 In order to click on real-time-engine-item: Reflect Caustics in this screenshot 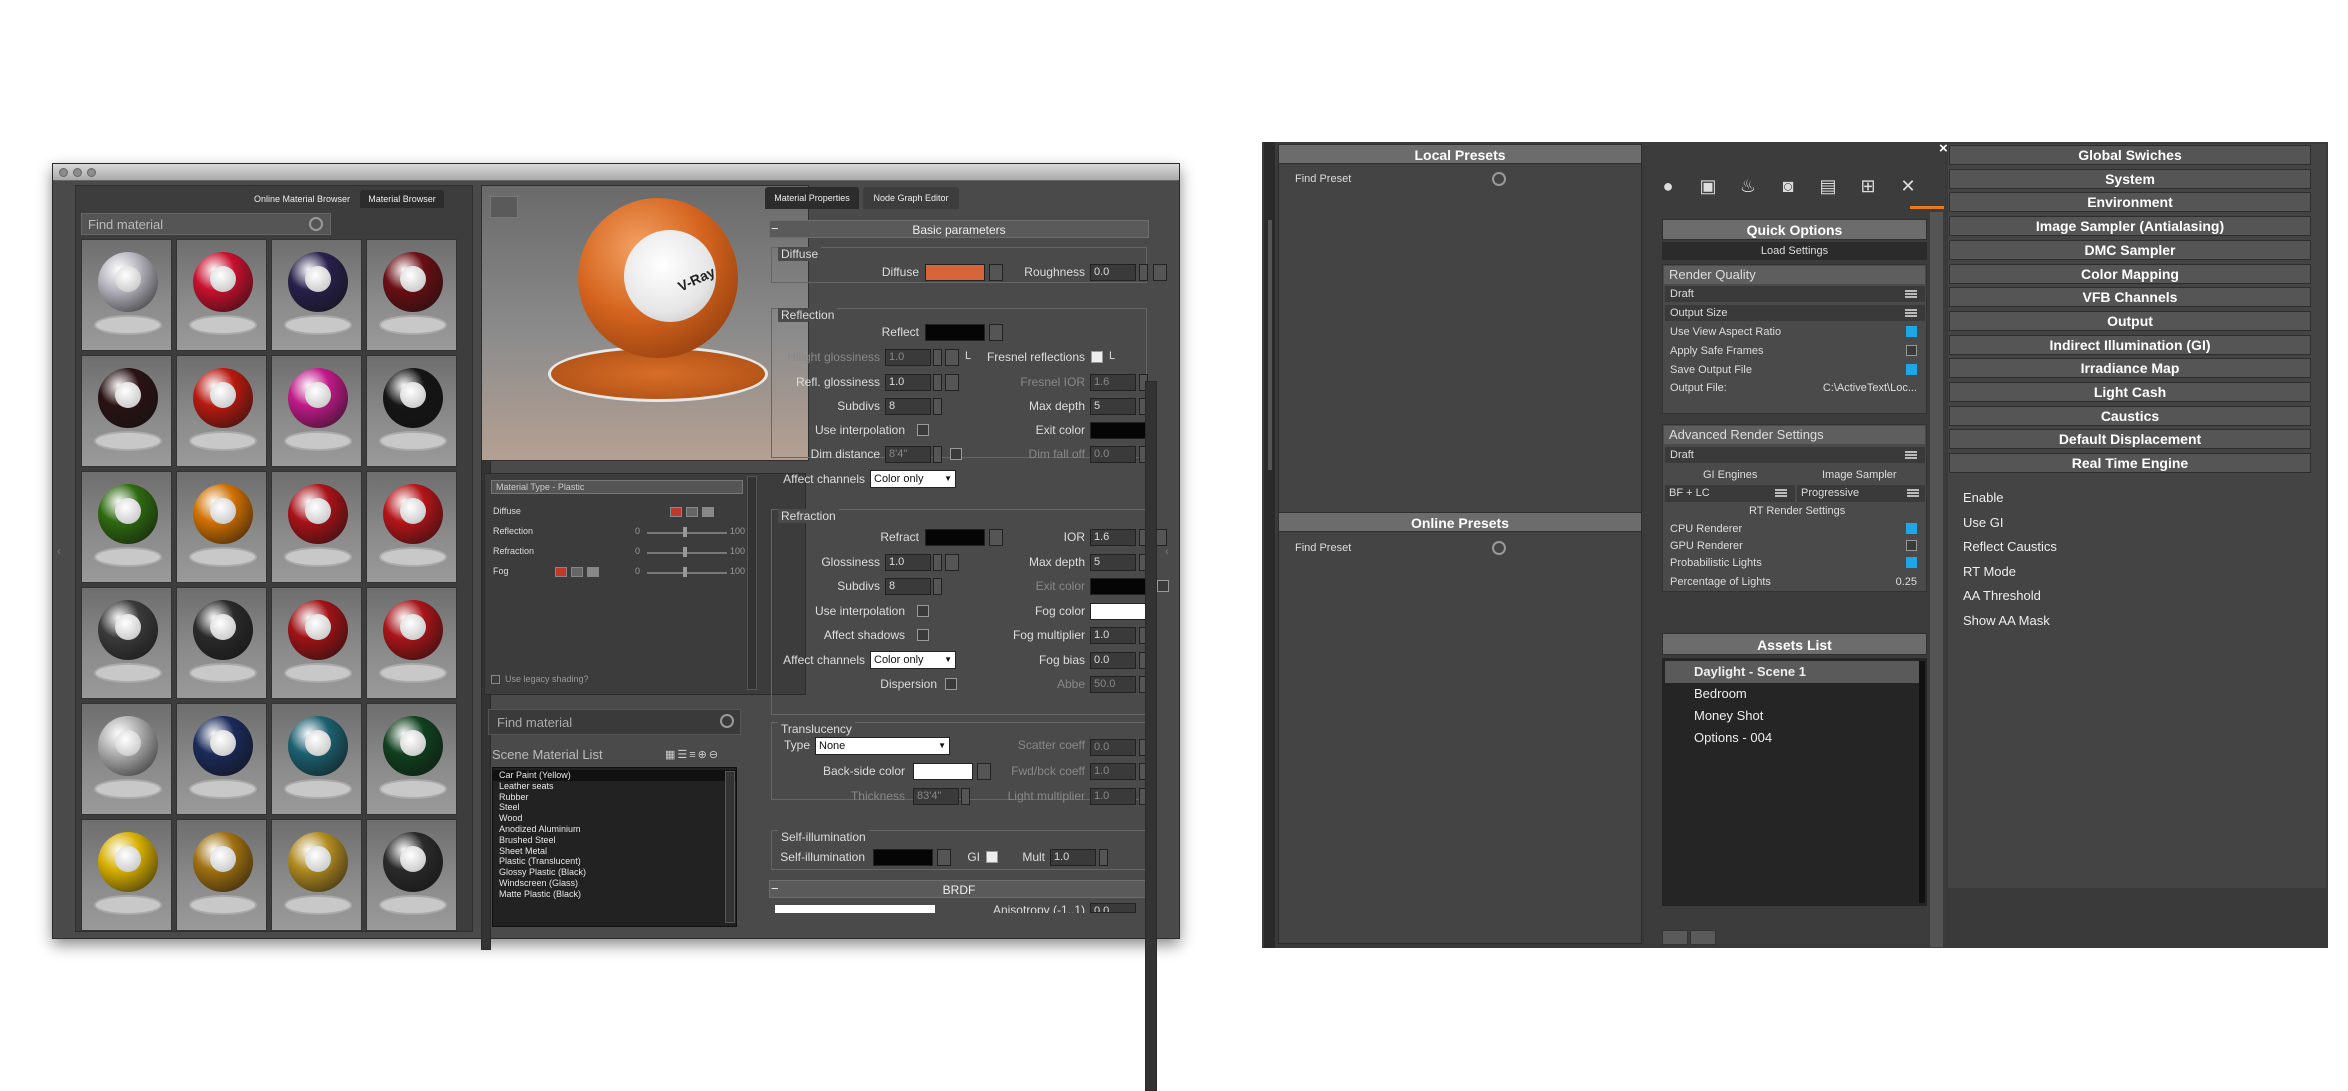, I will do `click(2010, 546)`.